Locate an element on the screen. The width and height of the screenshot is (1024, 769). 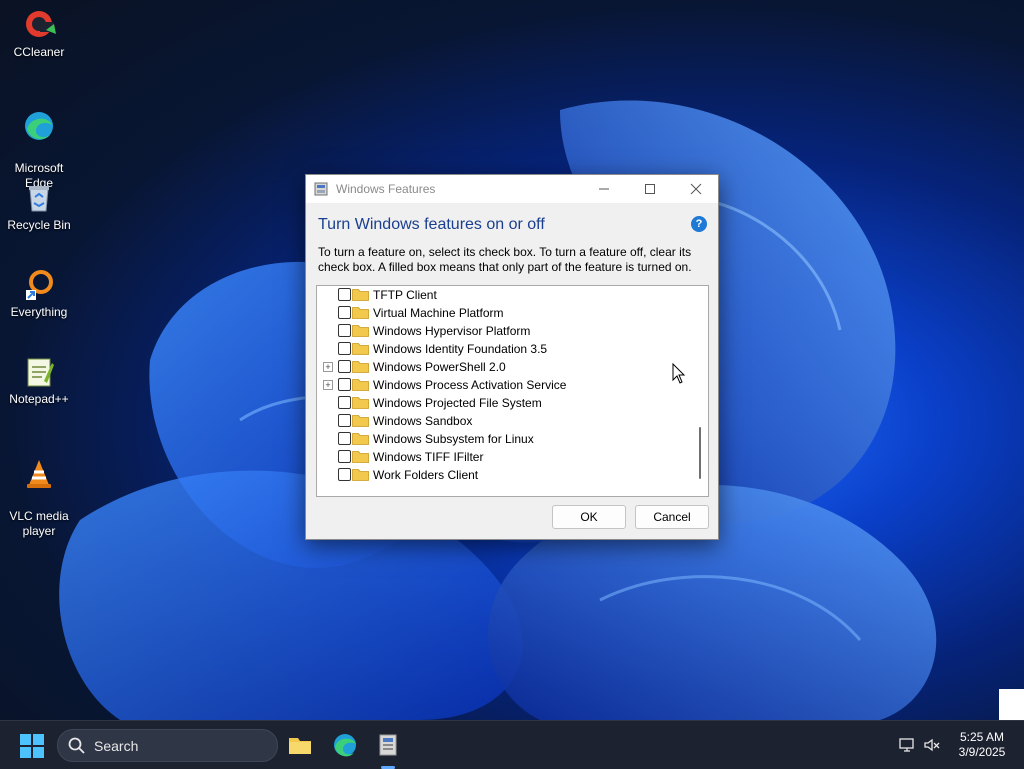
search-placeholder: Search is located at coordinates (116, 746).